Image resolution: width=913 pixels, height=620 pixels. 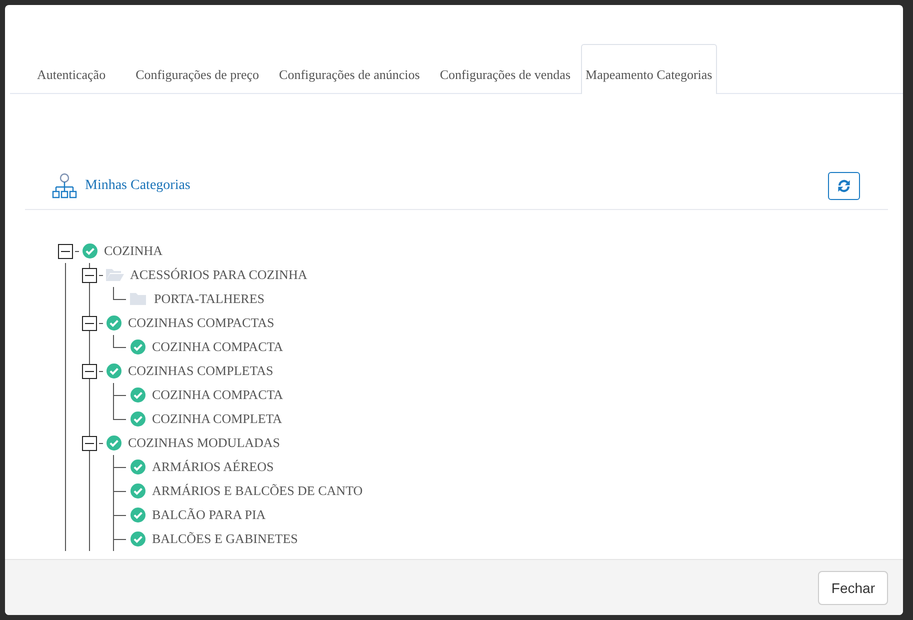 What do you see at coordinates (133, 251) in the screenshot?
I see `category-label: COZINHA` at bounding box center [133, 251].